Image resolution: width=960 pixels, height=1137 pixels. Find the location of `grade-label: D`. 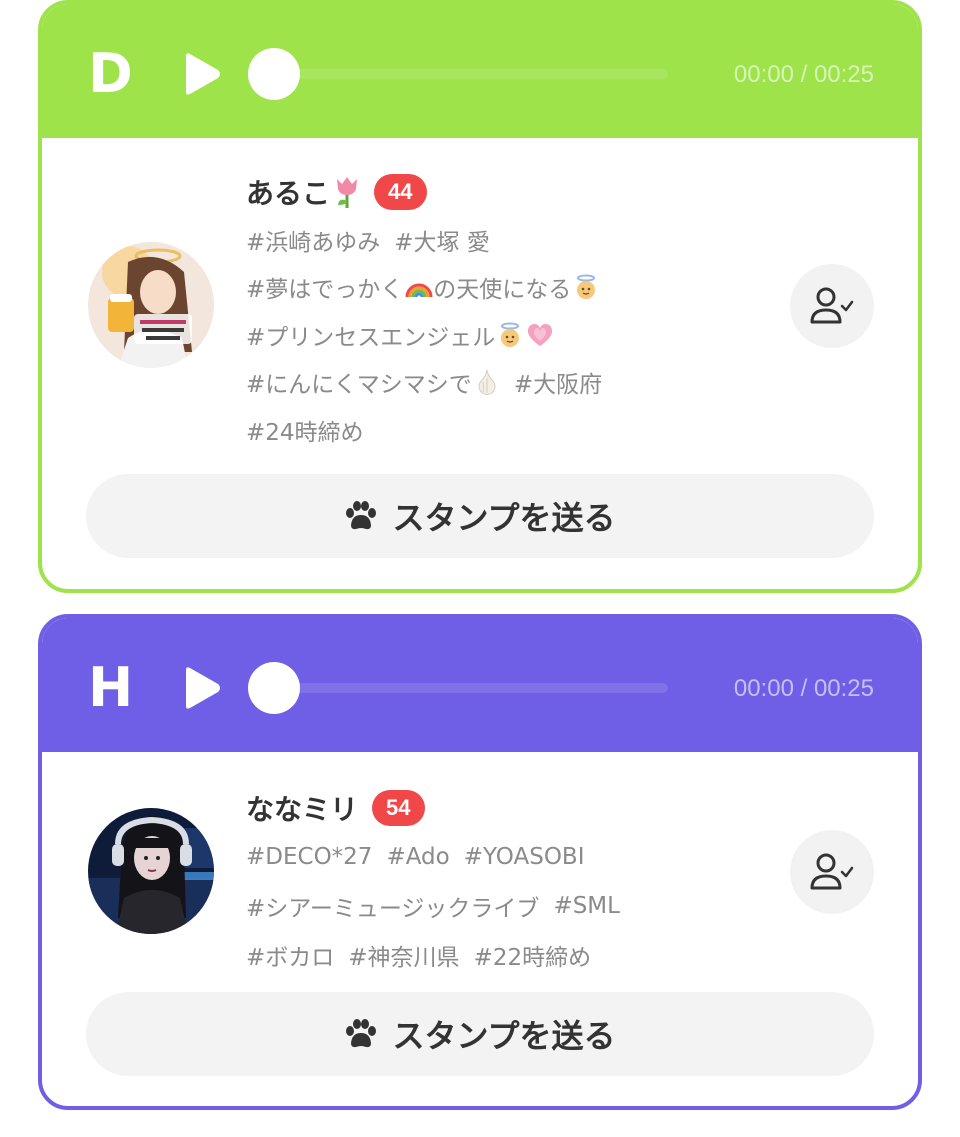

grade-label: D is located at coordinates (110, 73).